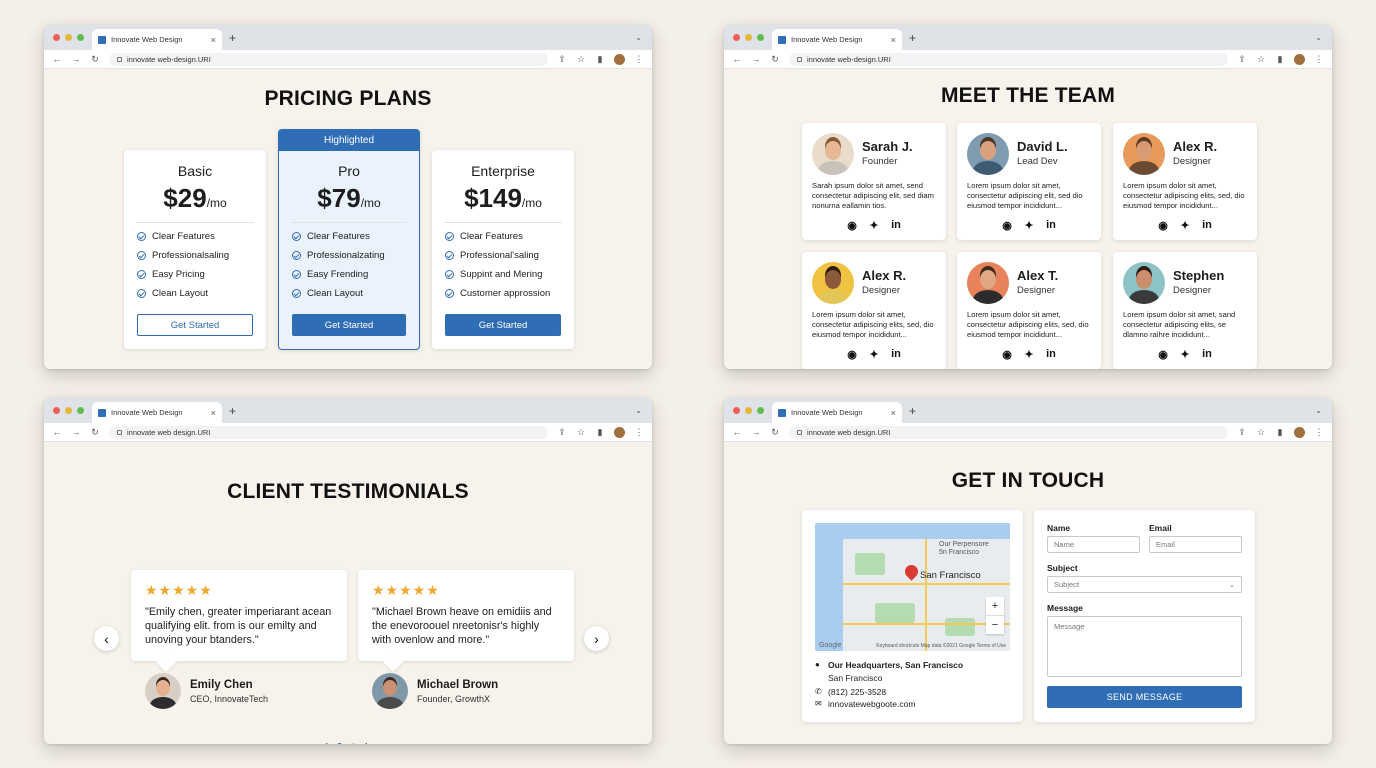 The width and height of the screenshot is (1376, 768). Describe the element at coordinates (1093, 544) in the screenshot. I see `name-field: Name` at that location.